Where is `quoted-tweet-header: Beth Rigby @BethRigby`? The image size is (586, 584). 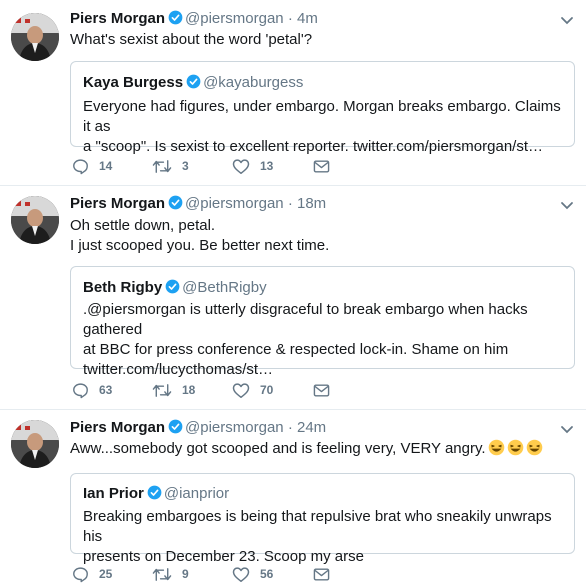 quoted-tweet-header: Beth Rigby @BethRigby is located at coordinates (175, 288).